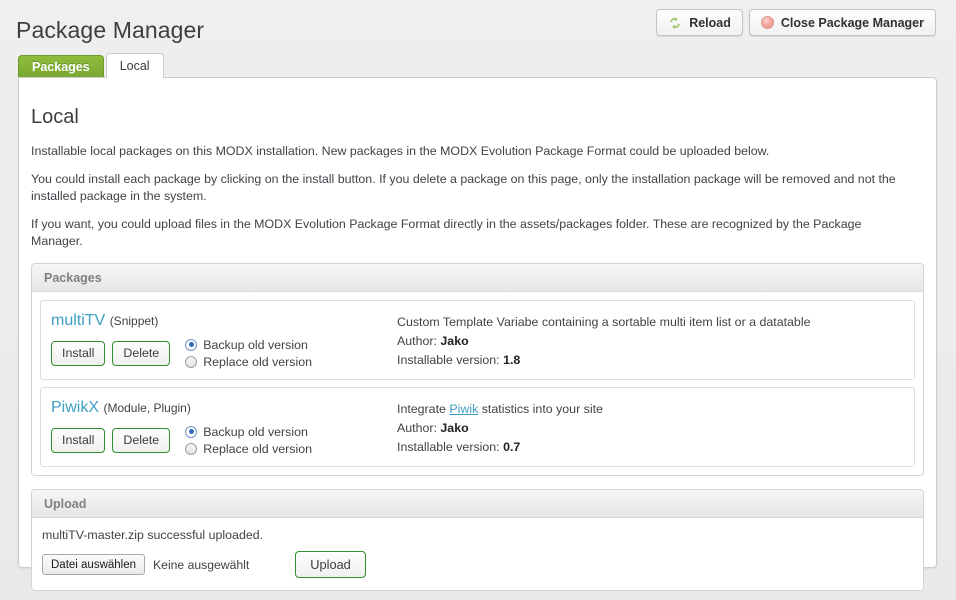 This screenshot has height=600, width=956. What do you see at coordinates (477, 278) in the screenshot?
I see `packages-panel-header: Packages` at bounding box center [477, 278].